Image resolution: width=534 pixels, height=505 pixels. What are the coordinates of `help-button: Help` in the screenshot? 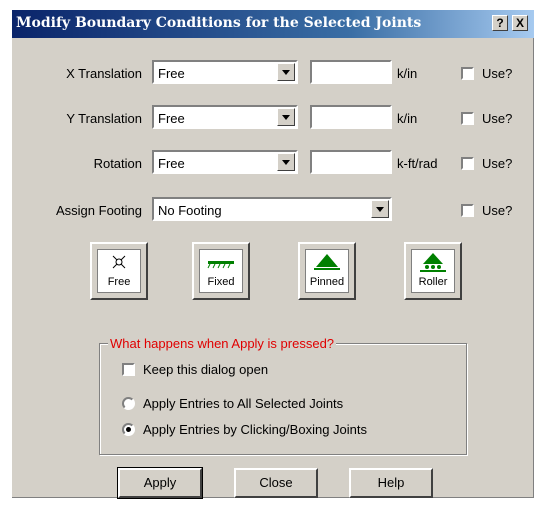 It's located at (391, 483).